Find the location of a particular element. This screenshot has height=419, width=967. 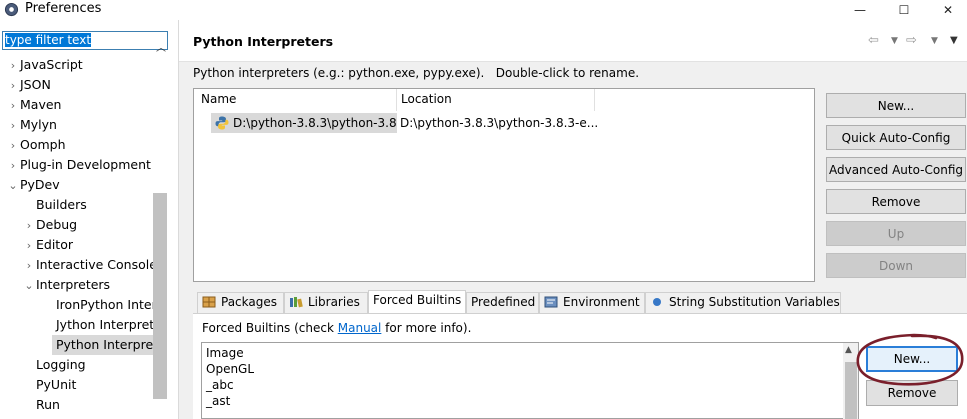

desc-text: for more info). is located at coordinates (426, 328).